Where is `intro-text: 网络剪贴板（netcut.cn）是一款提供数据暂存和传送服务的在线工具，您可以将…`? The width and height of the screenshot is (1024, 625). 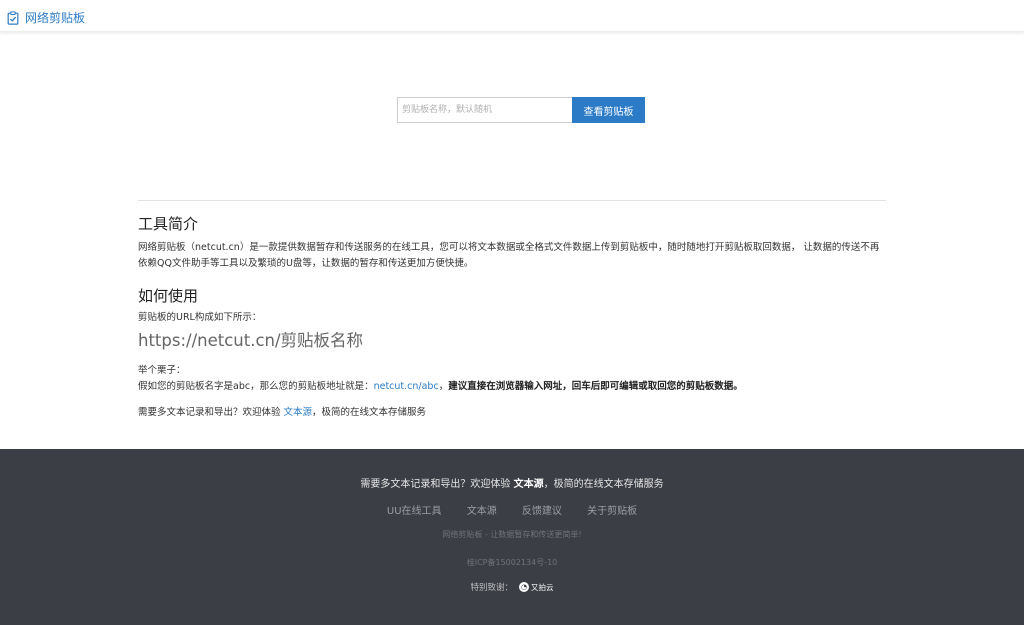
intro-text: 网络剪贴板（netcut.cn）是一款提供数据暂存和传送服务的在线工具，您可以将… is located at coordinates (509, 255).